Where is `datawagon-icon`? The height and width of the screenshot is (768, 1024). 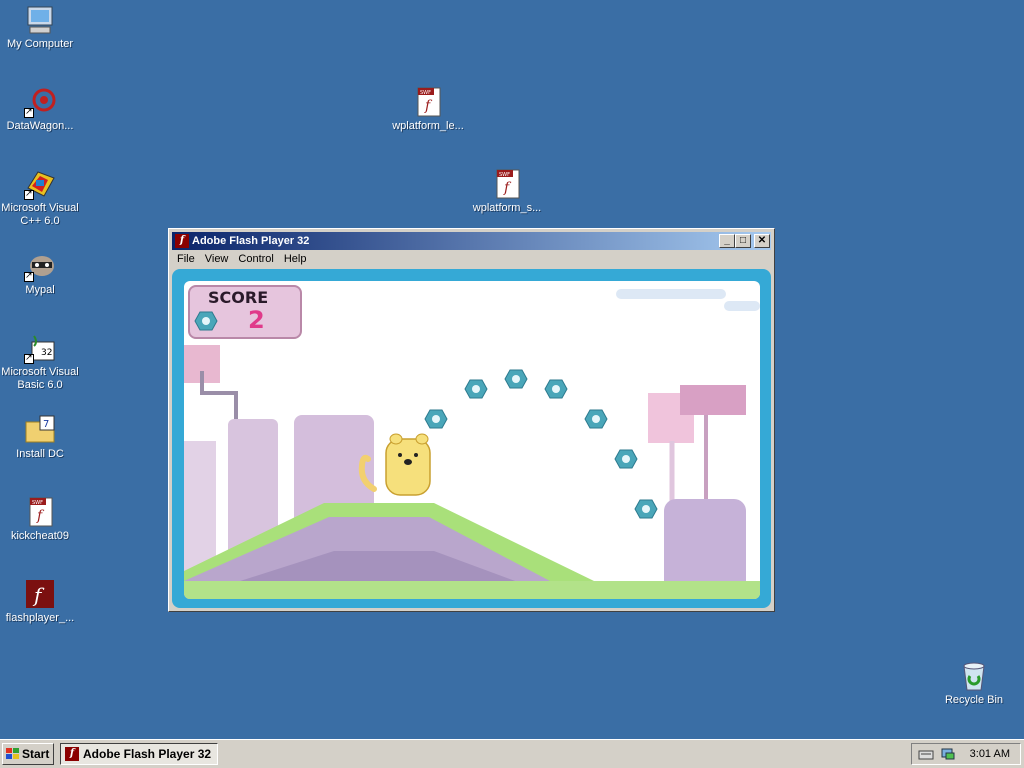
datawagon-icon is located at coordinates (40, 102).